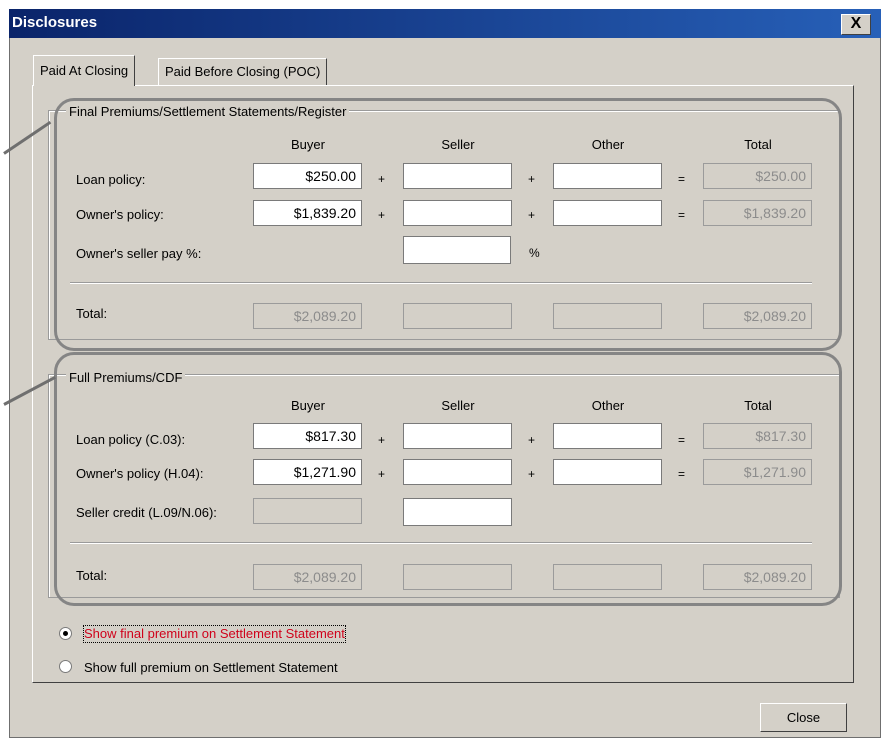 The height and width of the screenshot is (740, 883). What do you see at coordinates (243, 71) in the screenshot?
I see `tab-paid-before-closing: Paid Before Closing (POC)` at bounding box center [243, 71].